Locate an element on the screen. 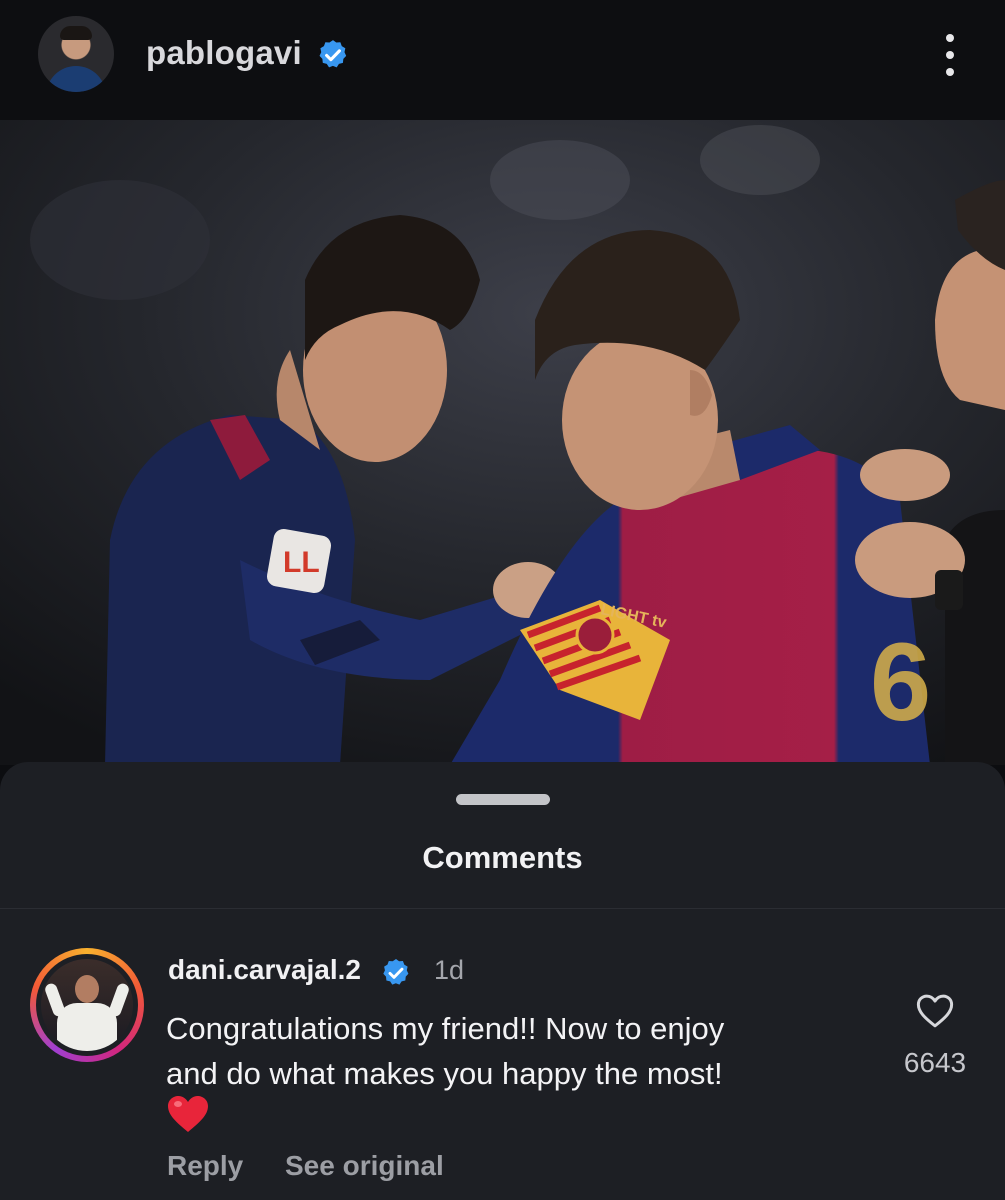  heart-outline-icon is located at coordinates (935, 1011).